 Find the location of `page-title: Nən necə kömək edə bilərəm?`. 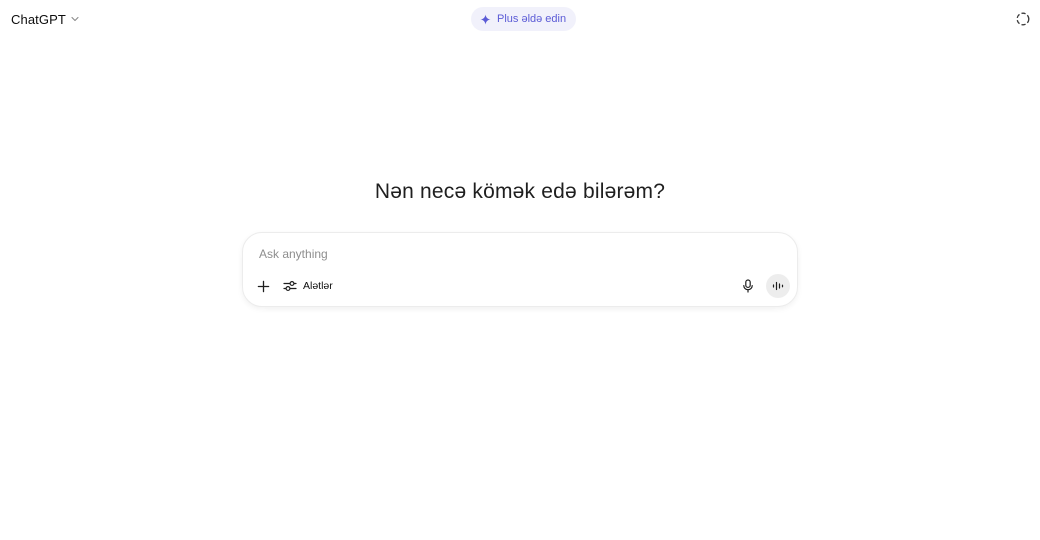

page-title: Nən necə kömək edə bilərəm? is located at coordinates (520, 191).